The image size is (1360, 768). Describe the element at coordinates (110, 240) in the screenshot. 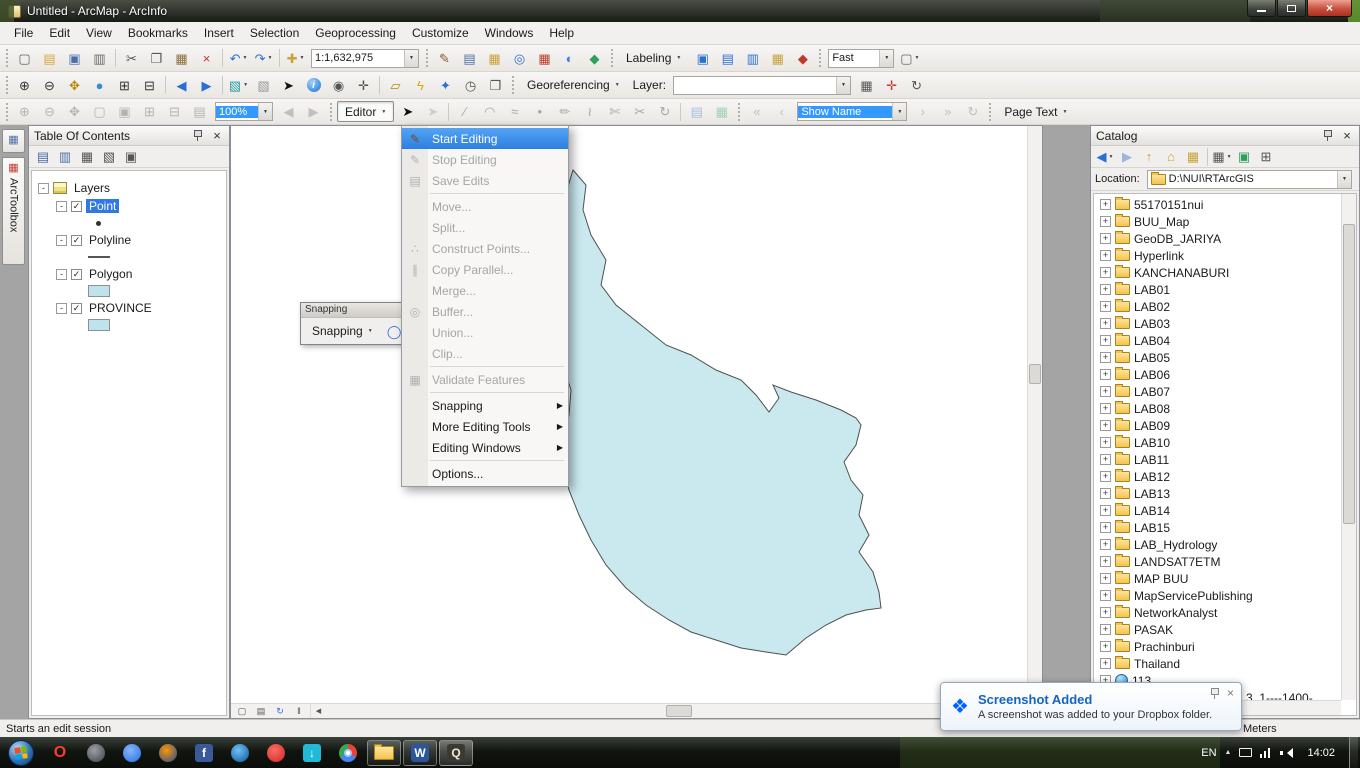

I see `layer-label: Polyline` at that location.